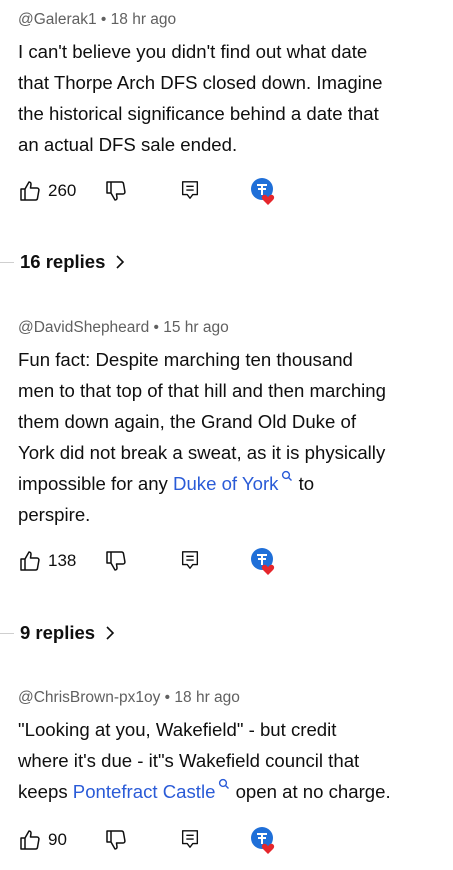  What do you see at coordinates (45, 791) in the screenshot?
I see `comment-text-fragment: keeps` at bounding box center [45, 791].